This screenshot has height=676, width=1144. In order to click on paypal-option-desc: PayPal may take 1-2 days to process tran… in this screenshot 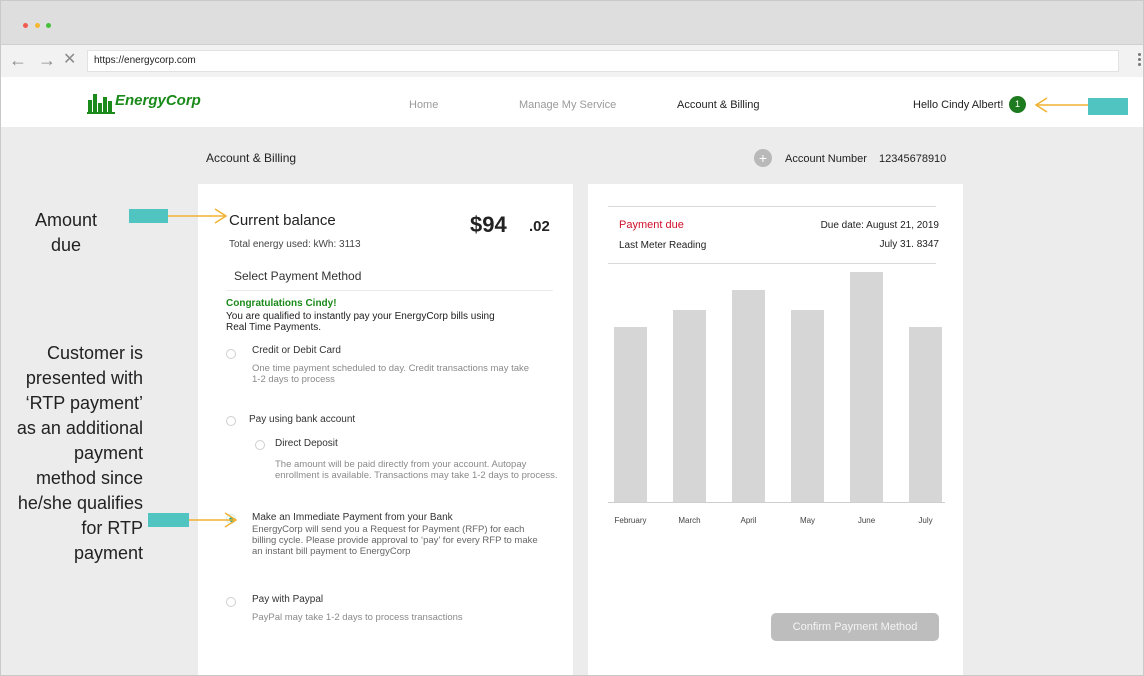, I will do `click(357, 617)`.